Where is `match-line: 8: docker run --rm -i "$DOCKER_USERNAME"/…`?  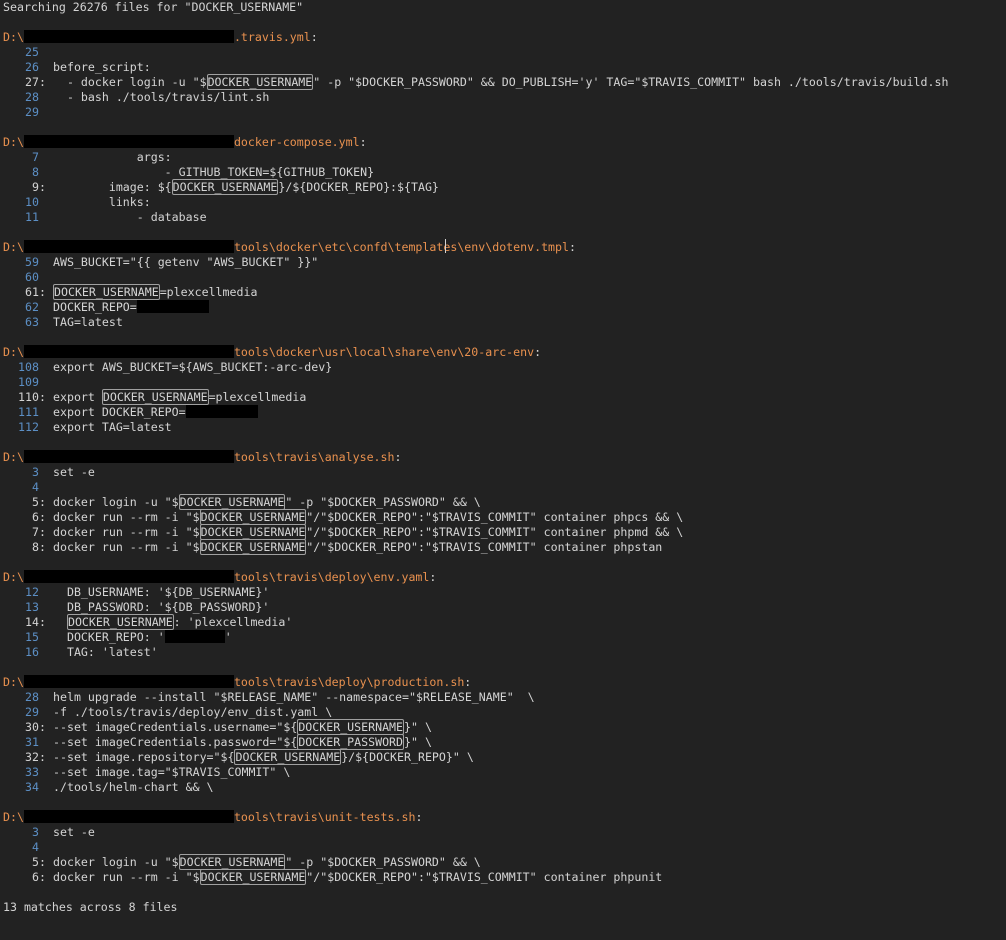
match-line: 8: docker run --rm -i "$DOCKER_USERNAME"/… is located at coordinates (504, 547).